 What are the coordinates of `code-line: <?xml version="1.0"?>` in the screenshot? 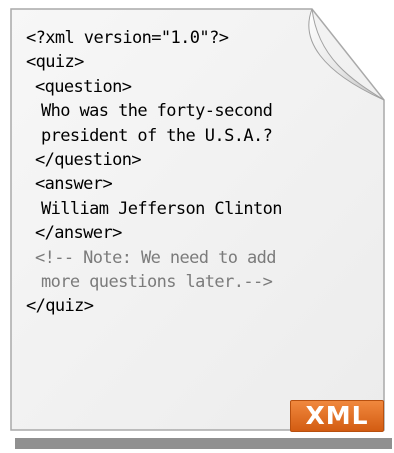 It's located at (127, 38).